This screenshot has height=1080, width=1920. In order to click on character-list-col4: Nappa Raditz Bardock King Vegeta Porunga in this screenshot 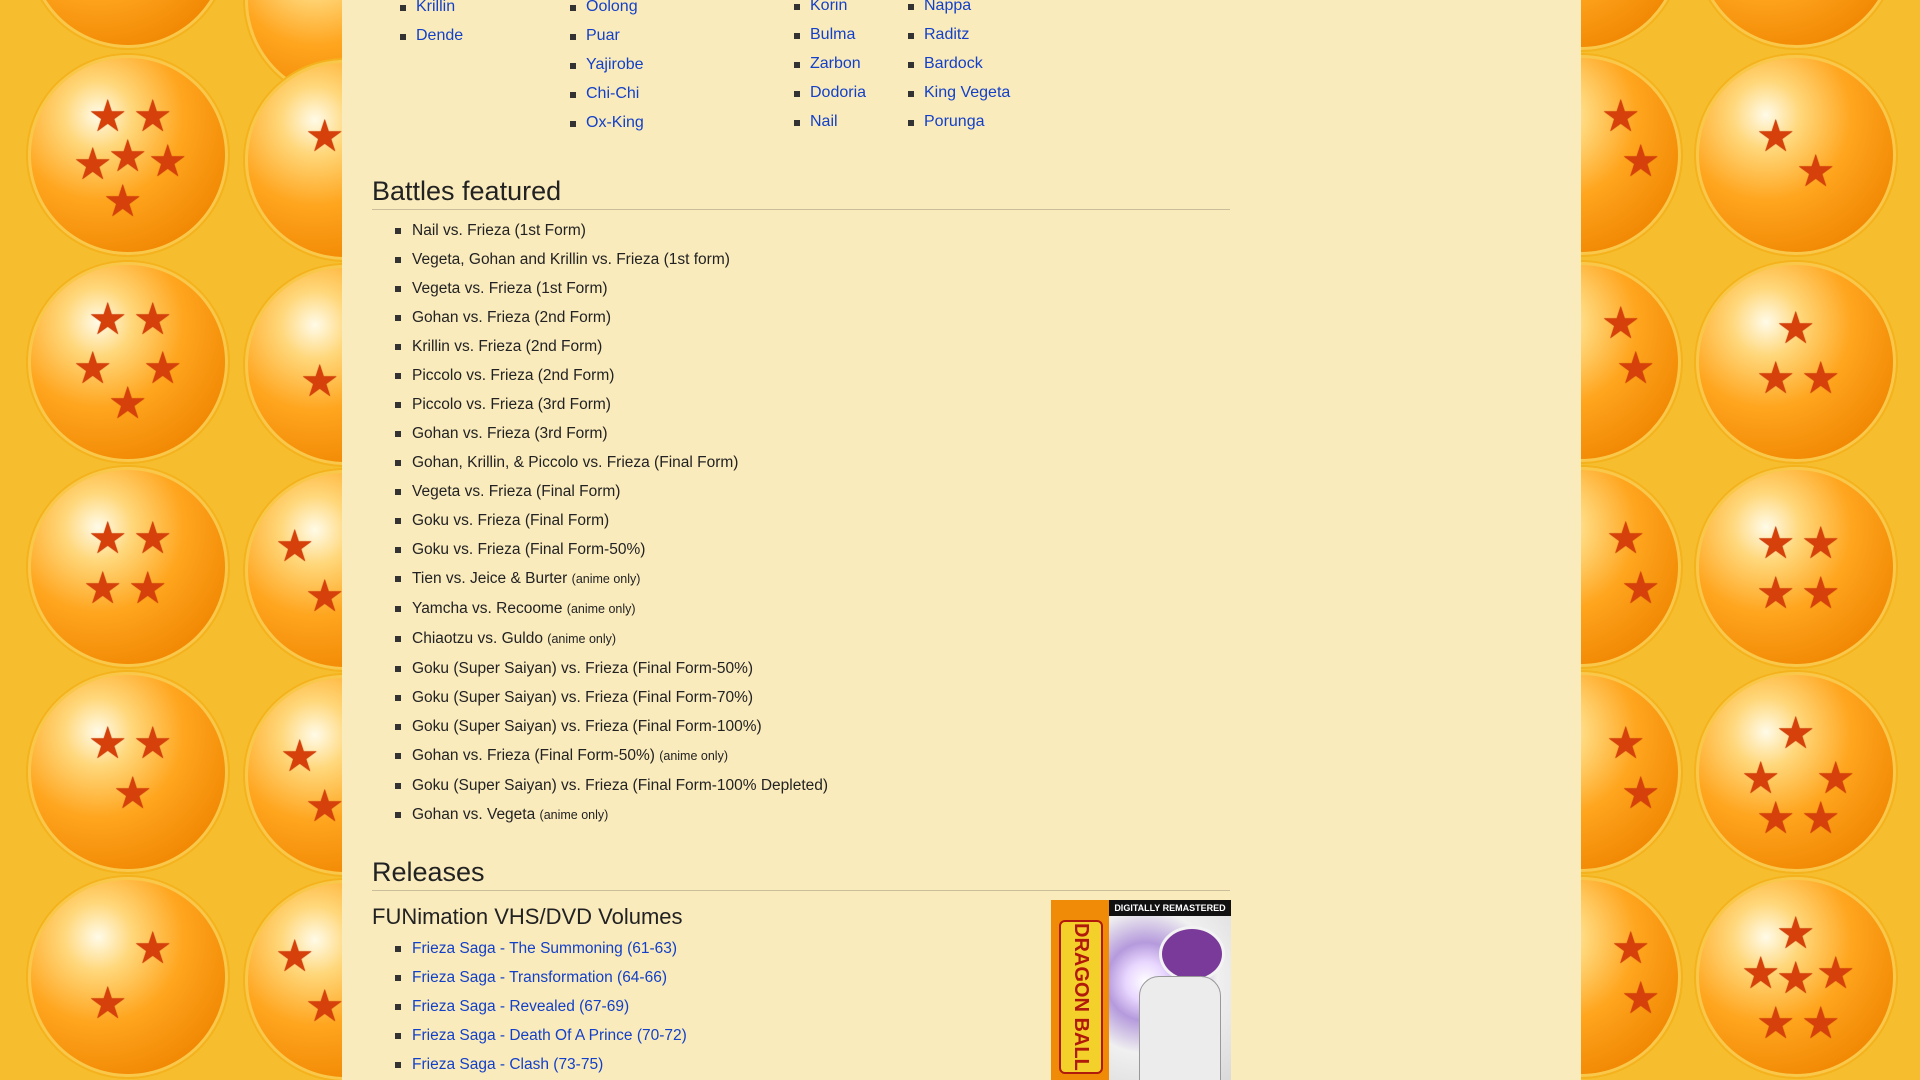, I will do `click(959, 71)`.